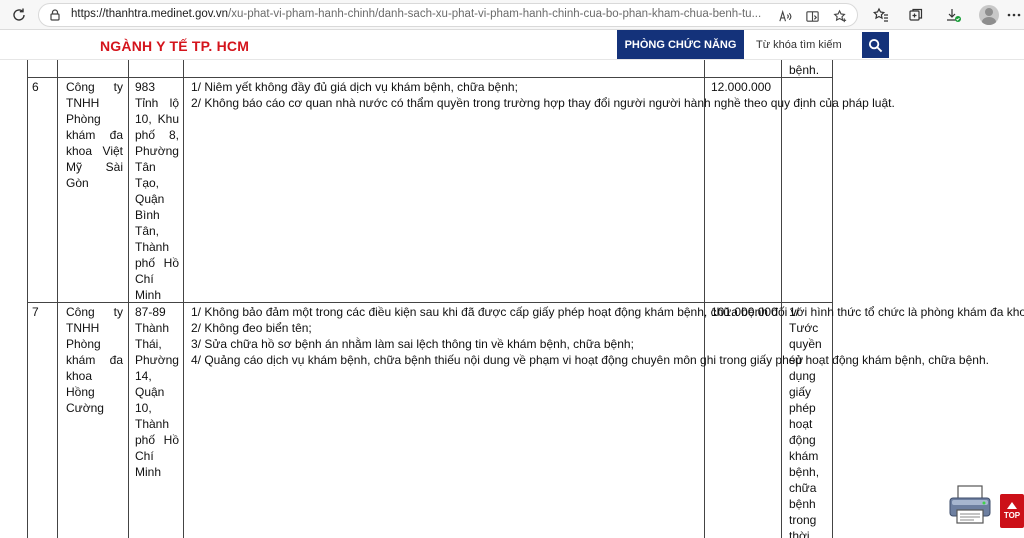  I want to click on extra-line: dụng, so click(802, 376).